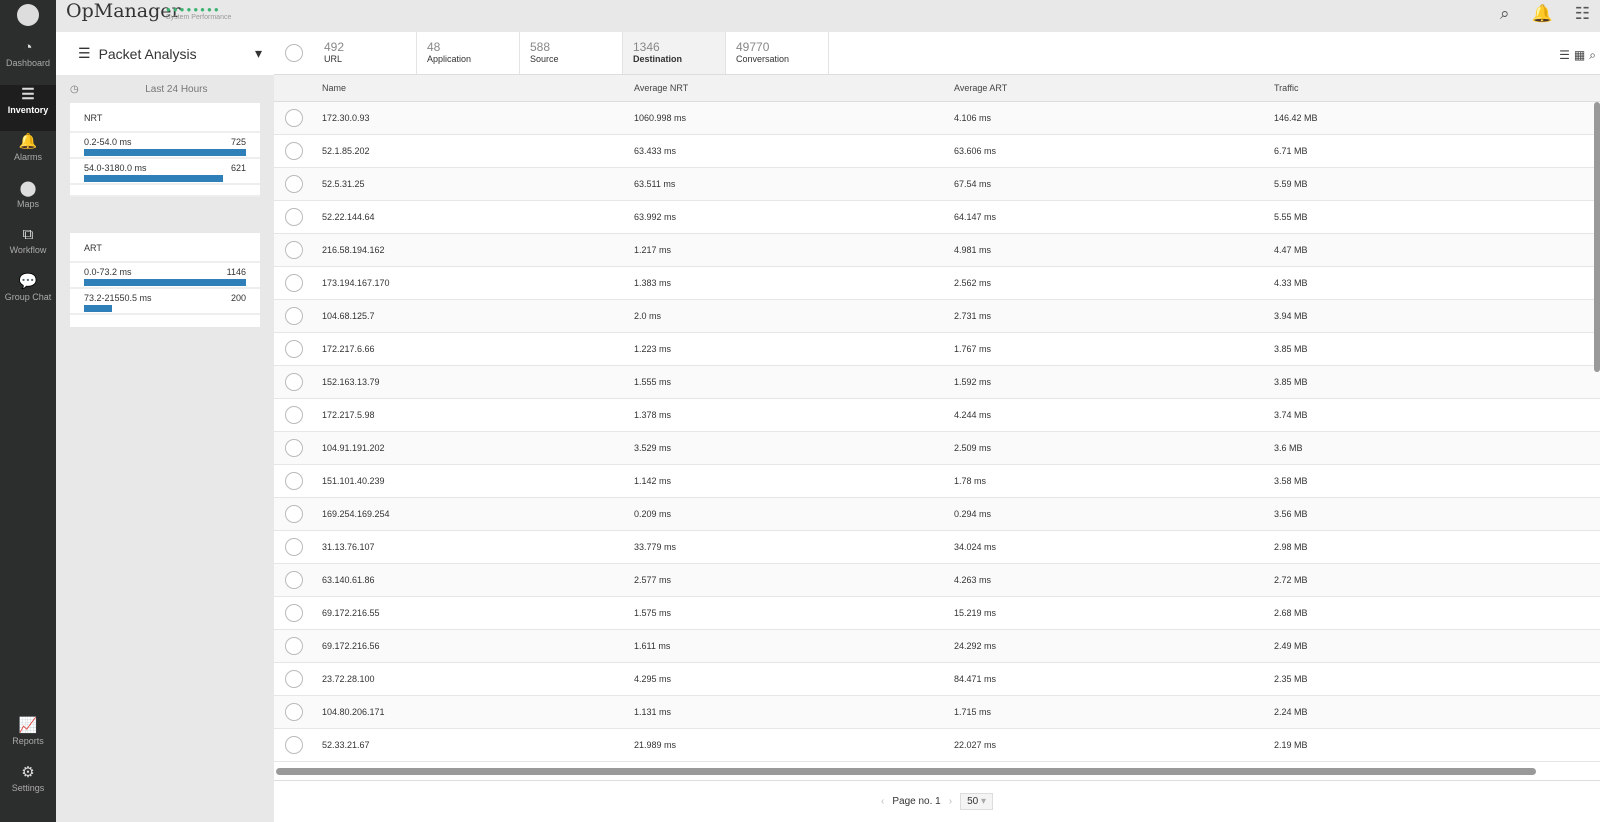 This screenshot has height=822, width=1600. Describe the element at coordinates (970, 481) in the screenshot. I see `cell-avg-art: 1.78 ms` at that location.